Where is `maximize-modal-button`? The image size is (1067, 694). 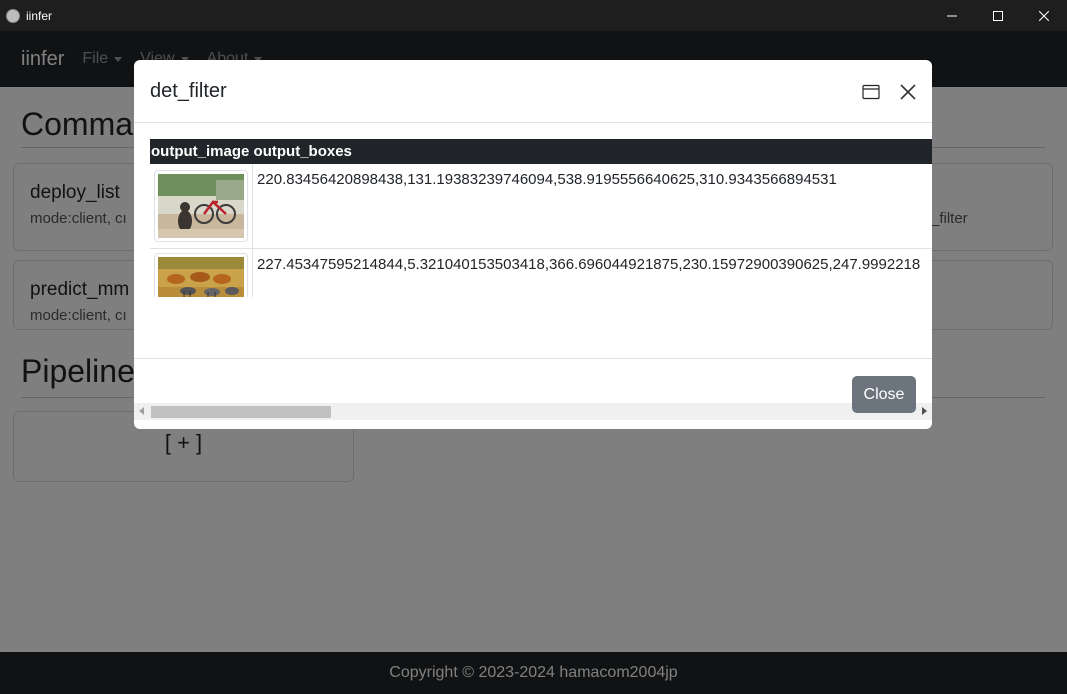 maximize-modal-button is located at coordinates (871, 92).